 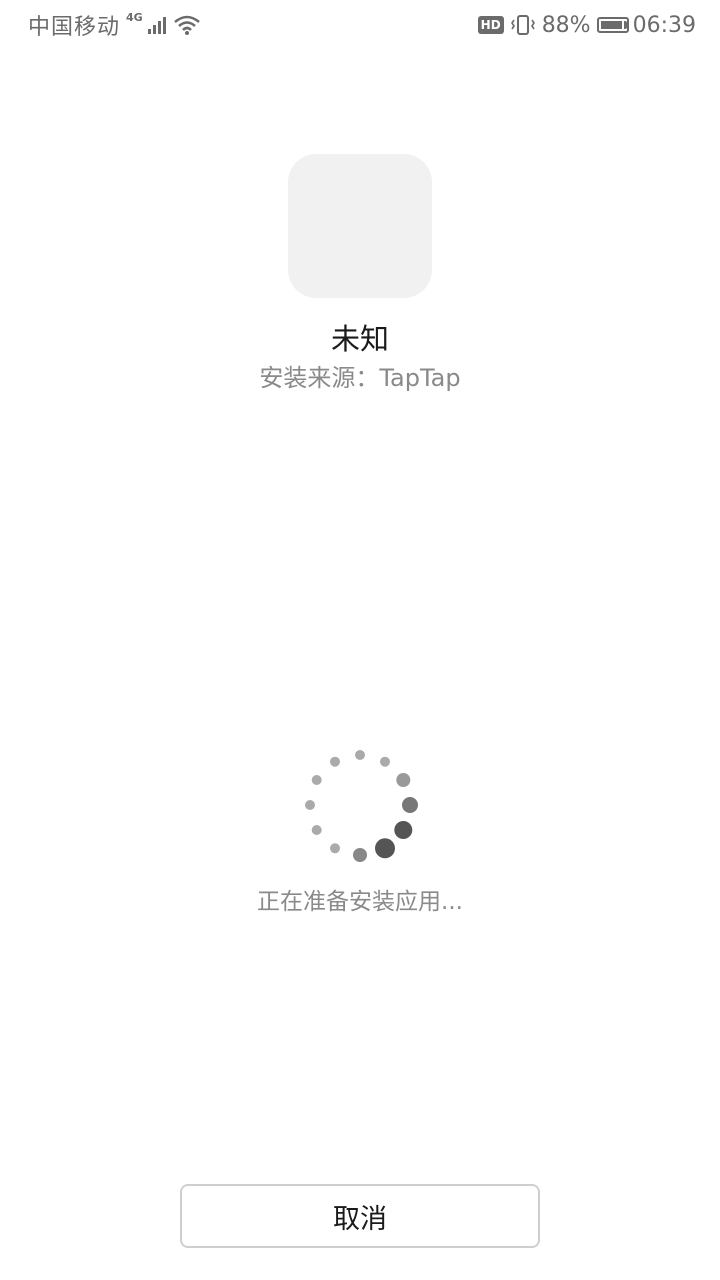 I want to click on cancel-button: 取消, so click(x=360, y=1216).